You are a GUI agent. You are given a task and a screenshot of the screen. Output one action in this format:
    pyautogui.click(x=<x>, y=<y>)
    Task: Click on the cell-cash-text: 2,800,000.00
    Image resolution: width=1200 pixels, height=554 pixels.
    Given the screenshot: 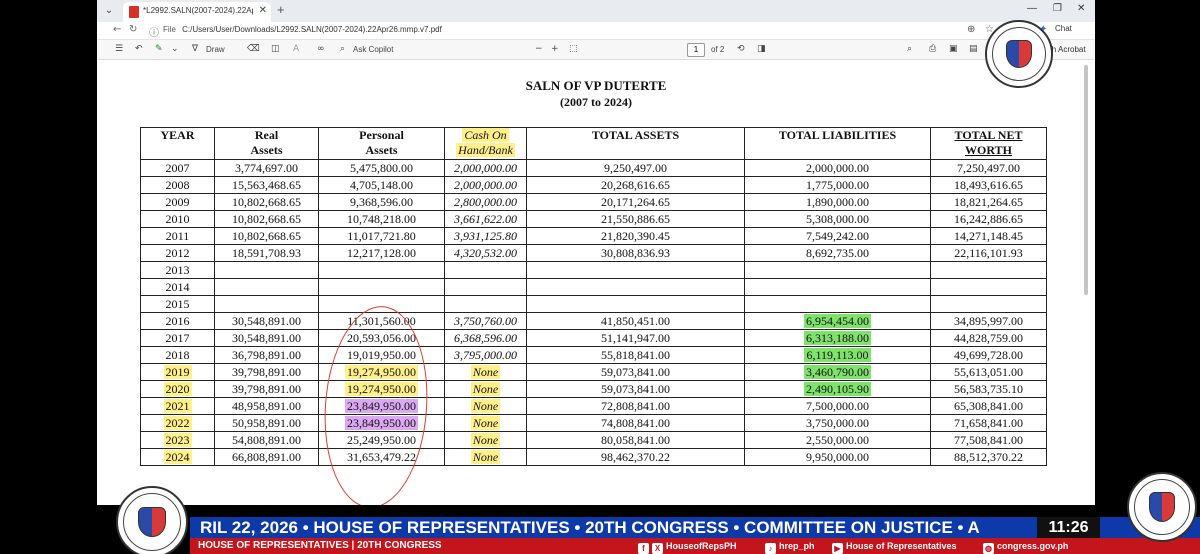 What is the action you would take?
    pyautogui.click(x=485, y=202)
    